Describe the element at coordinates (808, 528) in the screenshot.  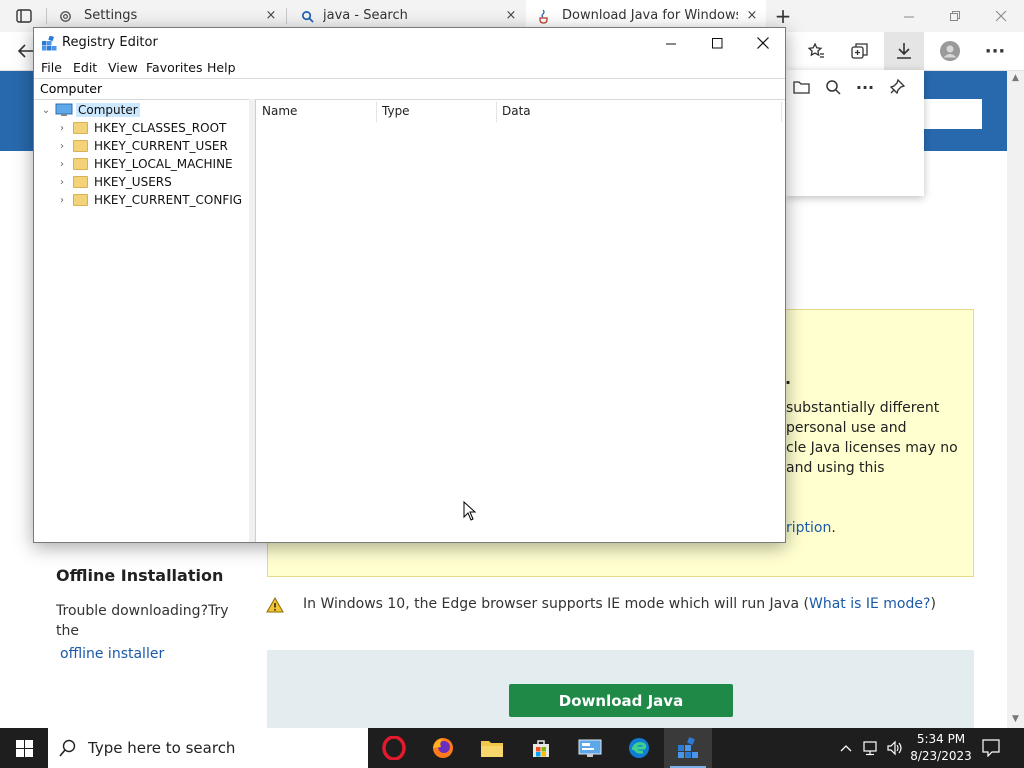
I see `notice-link: ription` at that location.